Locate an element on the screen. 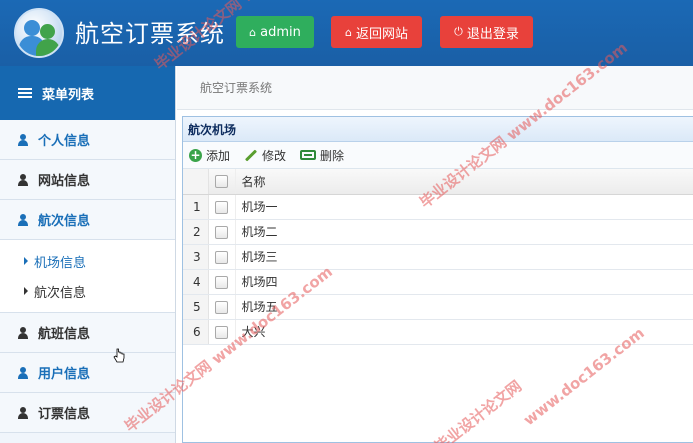  row-name: 机场二 is located at coordinates (464, 232).